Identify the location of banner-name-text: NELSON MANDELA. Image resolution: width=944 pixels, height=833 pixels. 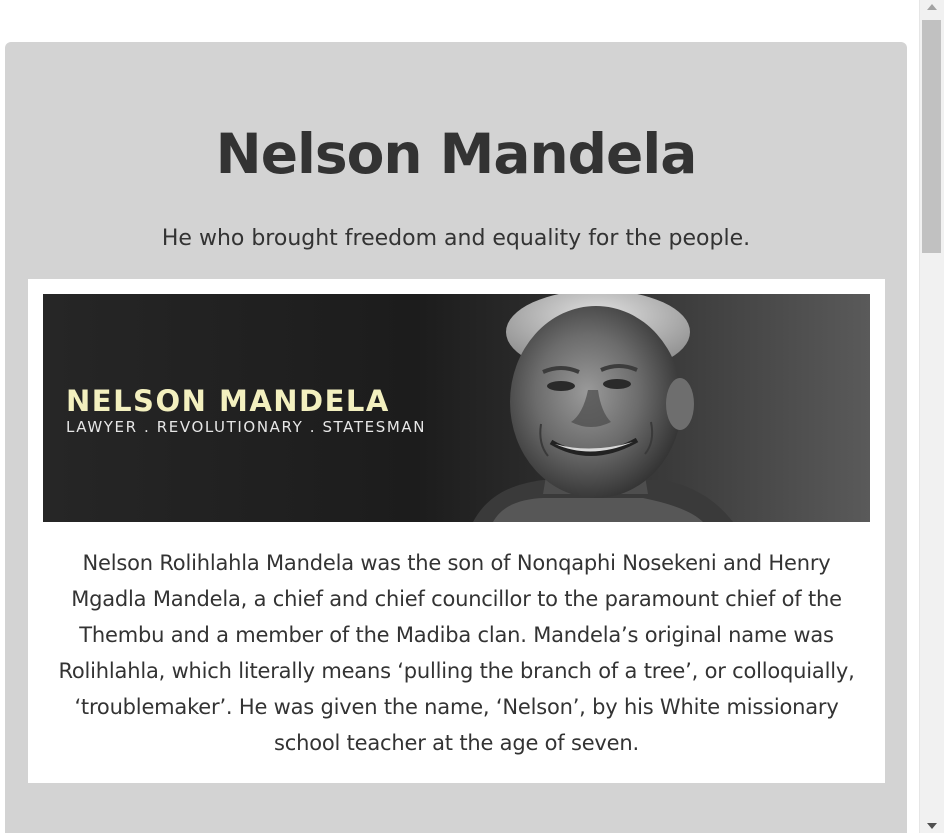
(228, 401).